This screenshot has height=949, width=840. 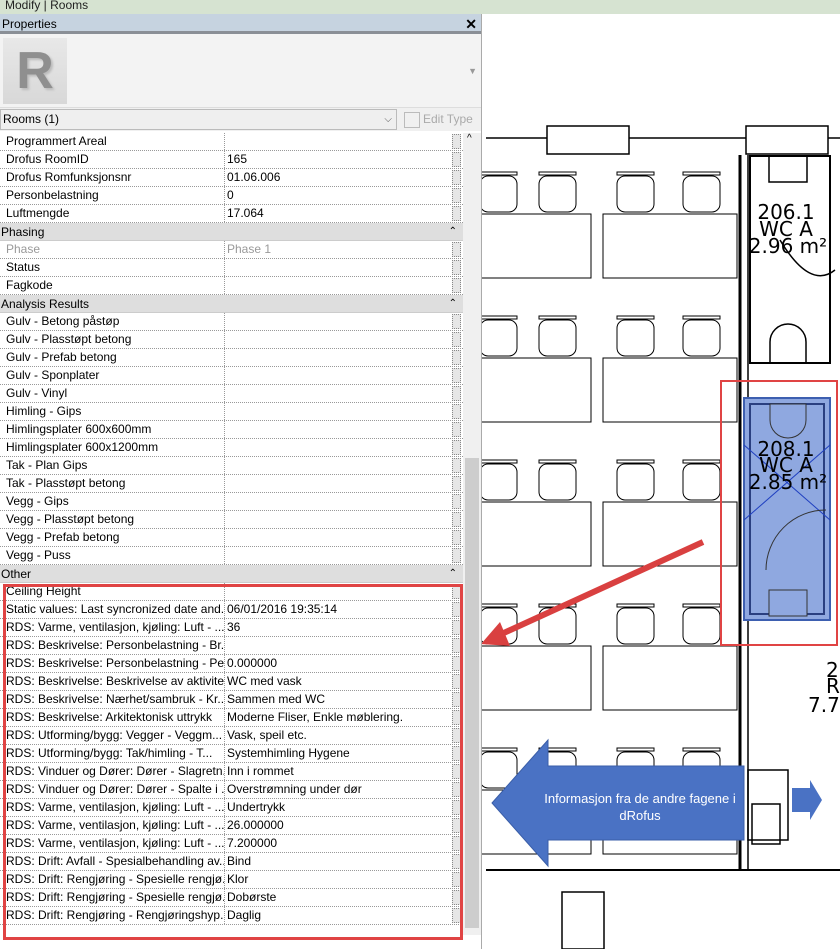 I want to click on property-row: Tak - Plan Gips, so click(x=231, y=466).